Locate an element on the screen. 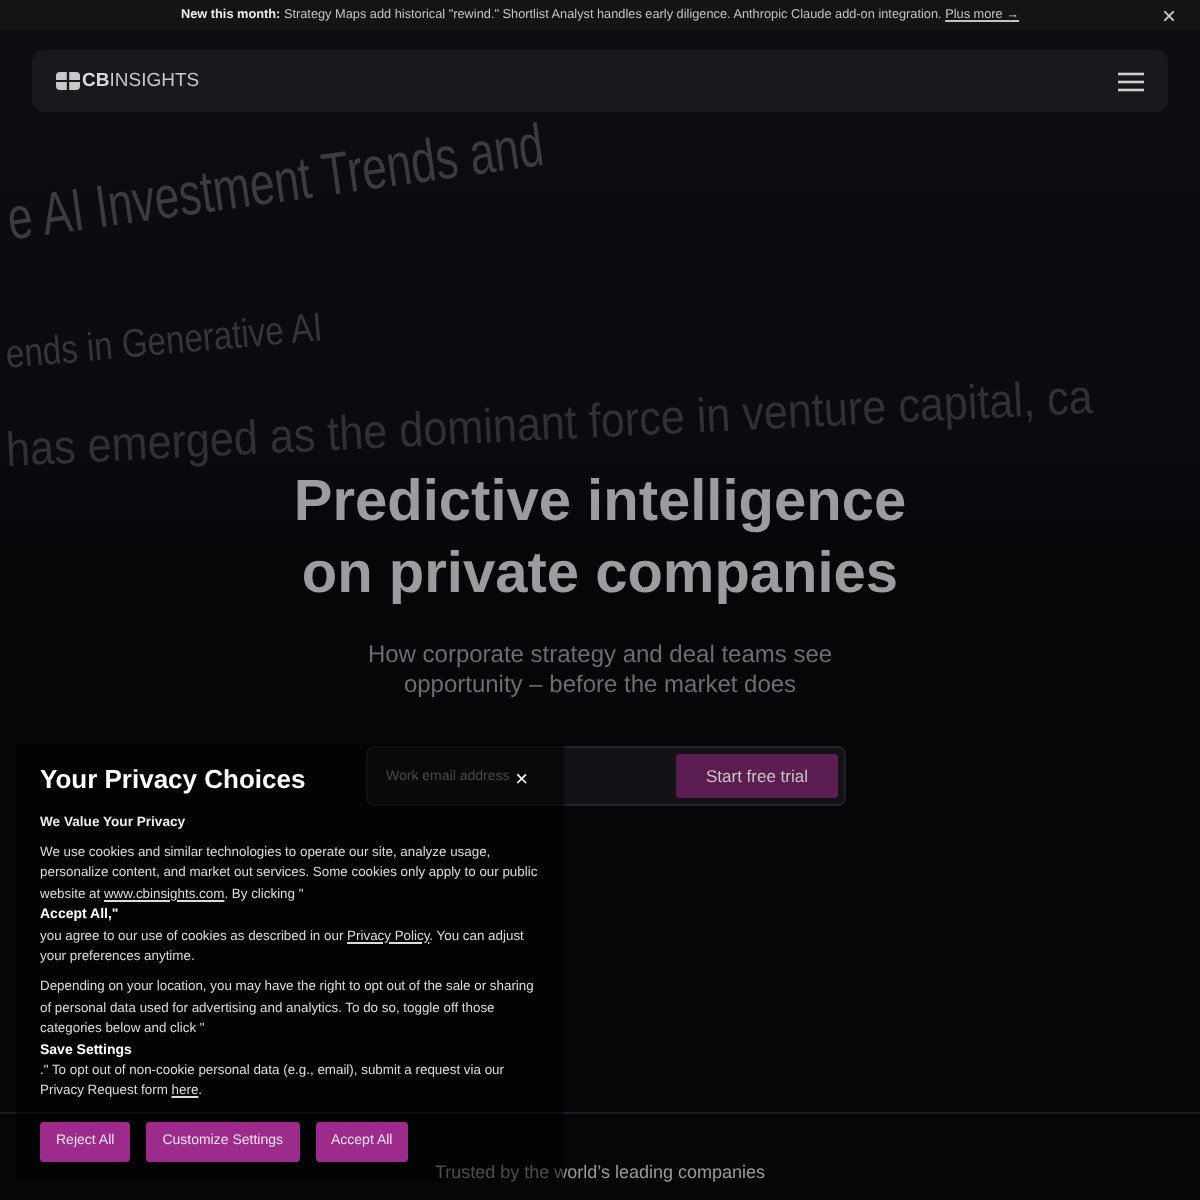  hero-title: Predictive intelligence on private companies is located at coordinates (600, 539).